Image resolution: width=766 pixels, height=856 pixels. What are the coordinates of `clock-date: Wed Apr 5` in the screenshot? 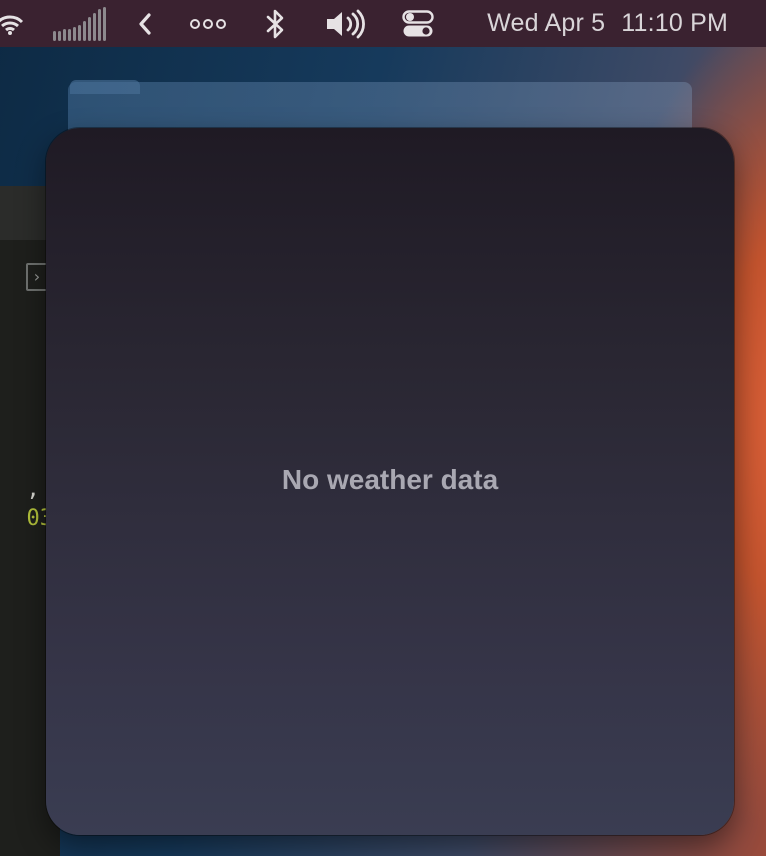 It's located at (546, 23).